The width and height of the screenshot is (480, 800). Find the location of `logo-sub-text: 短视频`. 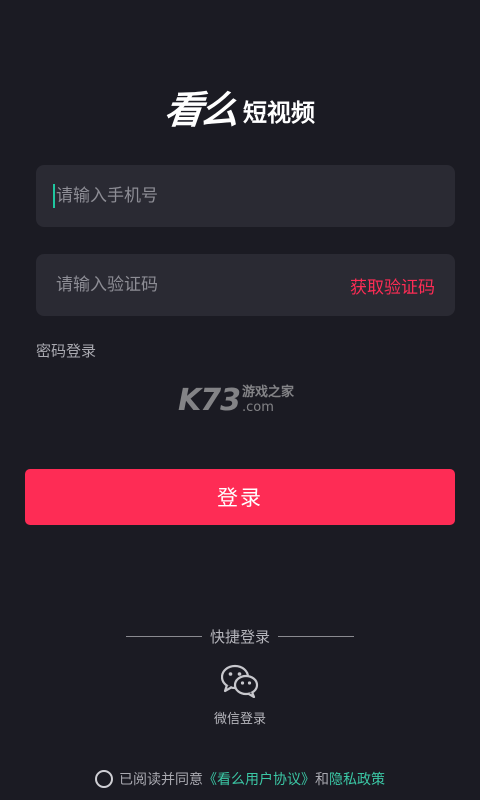

logo-sub-text: 短视频 is located at coordinates (279, 113).